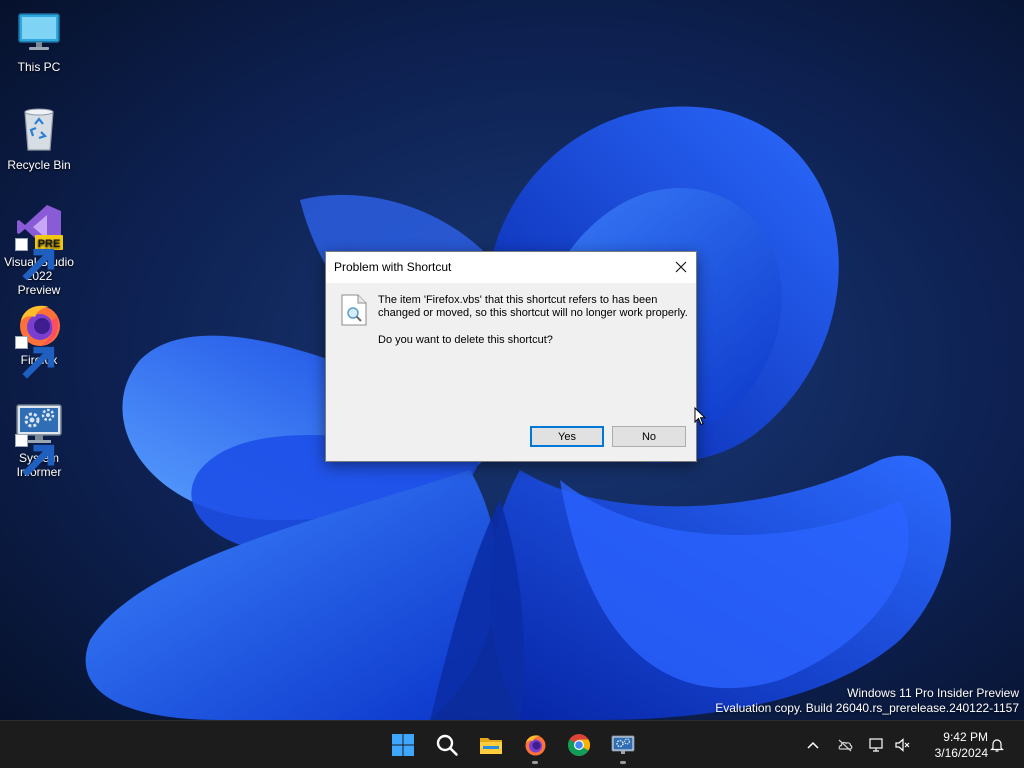 This screenshot has width=1024, height=768. I want to click on start-button, so click(403, 745).